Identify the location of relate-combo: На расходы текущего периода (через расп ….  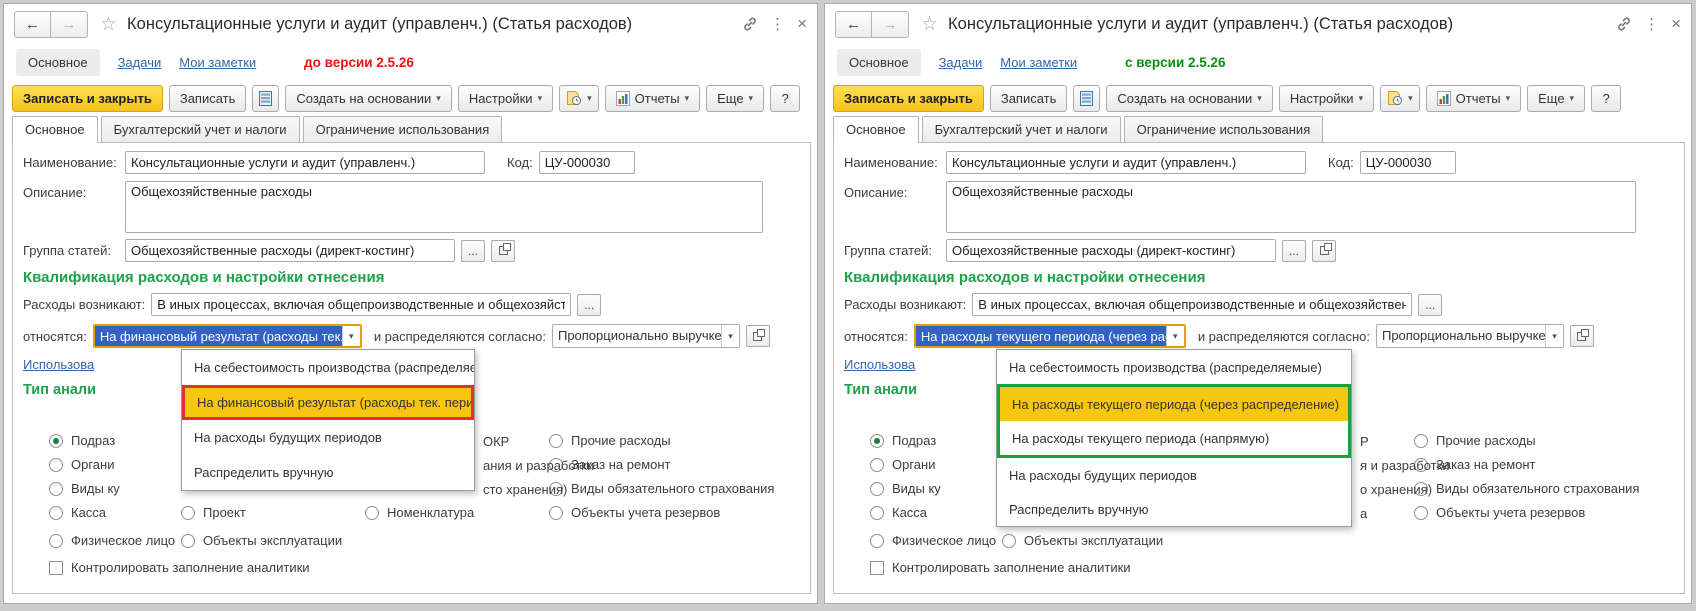
(1049, 336).